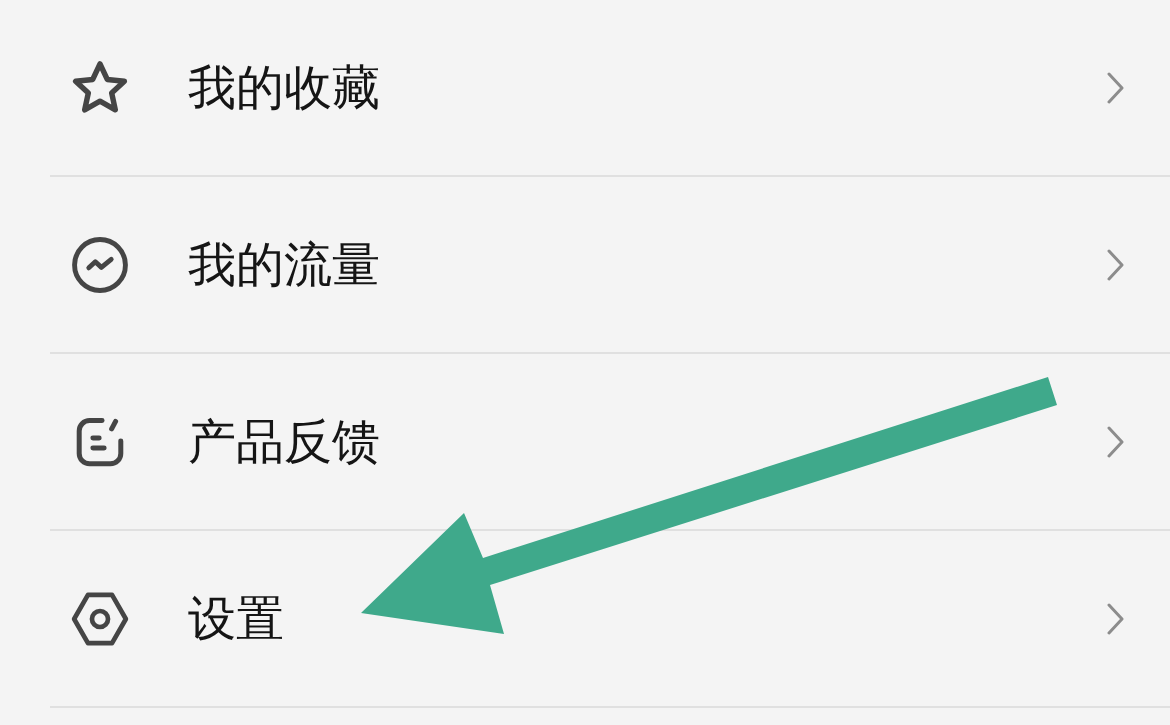 The image size is (1170, 725). Describe the element at coordinates (100, 441) in the screenshot. I see `feedback-note-icon` at that location.